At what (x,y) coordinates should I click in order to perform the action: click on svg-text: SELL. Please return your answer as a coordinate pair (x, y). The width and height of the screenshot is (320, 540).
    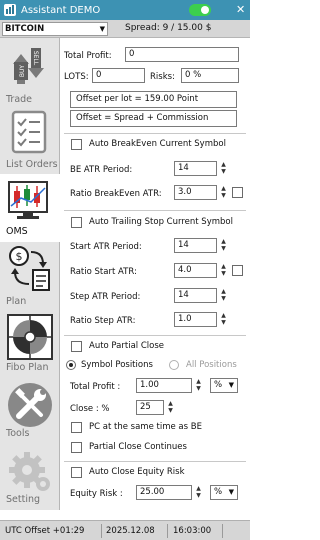
    Looking at the image, I should click on (35, 58).